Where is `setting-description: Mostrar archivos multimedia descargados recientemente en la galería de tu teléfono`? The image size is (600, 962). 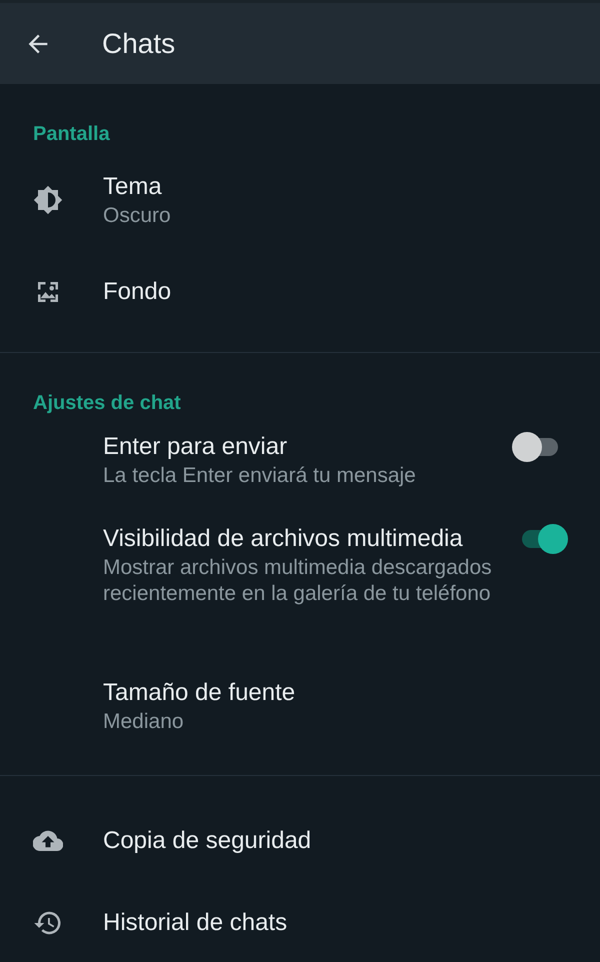
setting-description: Mostrar archivos multimedia descargados recientemente en la galería de tu teléfono is located at coordinates (298, 581).